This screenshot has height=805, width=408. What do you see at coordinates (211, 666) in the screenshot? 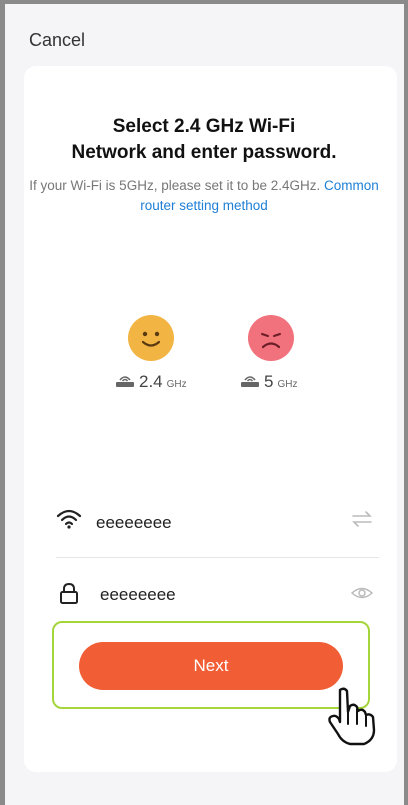
I see `next-button: Next` at bounding box center [211, 666].